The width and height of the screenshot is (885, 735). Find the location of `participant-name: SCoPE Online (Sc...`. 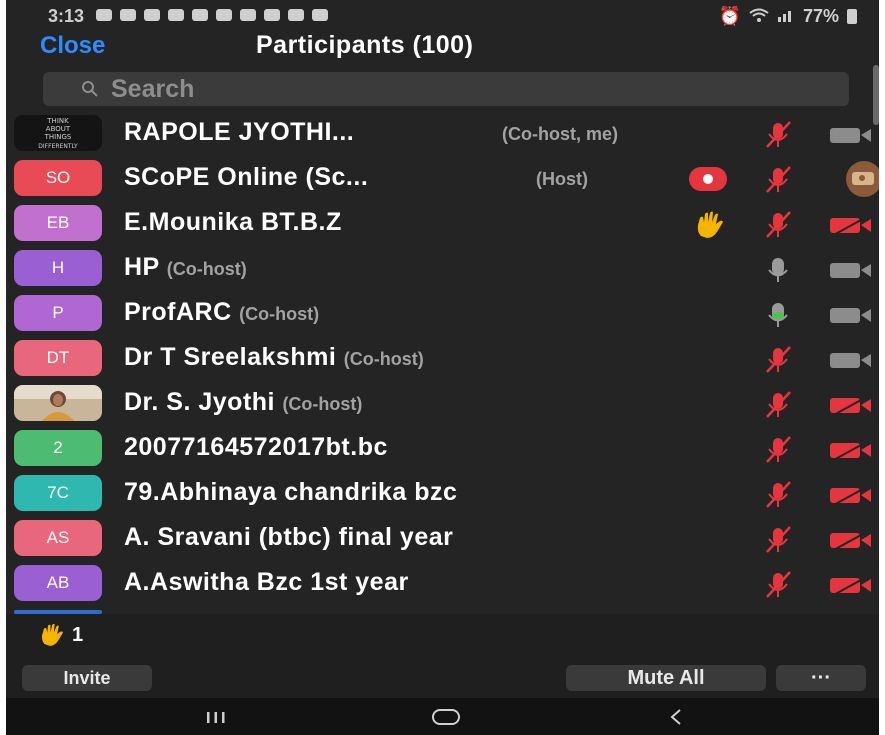

participant-name: SCoPE Online (Sc... is located at coordinates (246, 177).